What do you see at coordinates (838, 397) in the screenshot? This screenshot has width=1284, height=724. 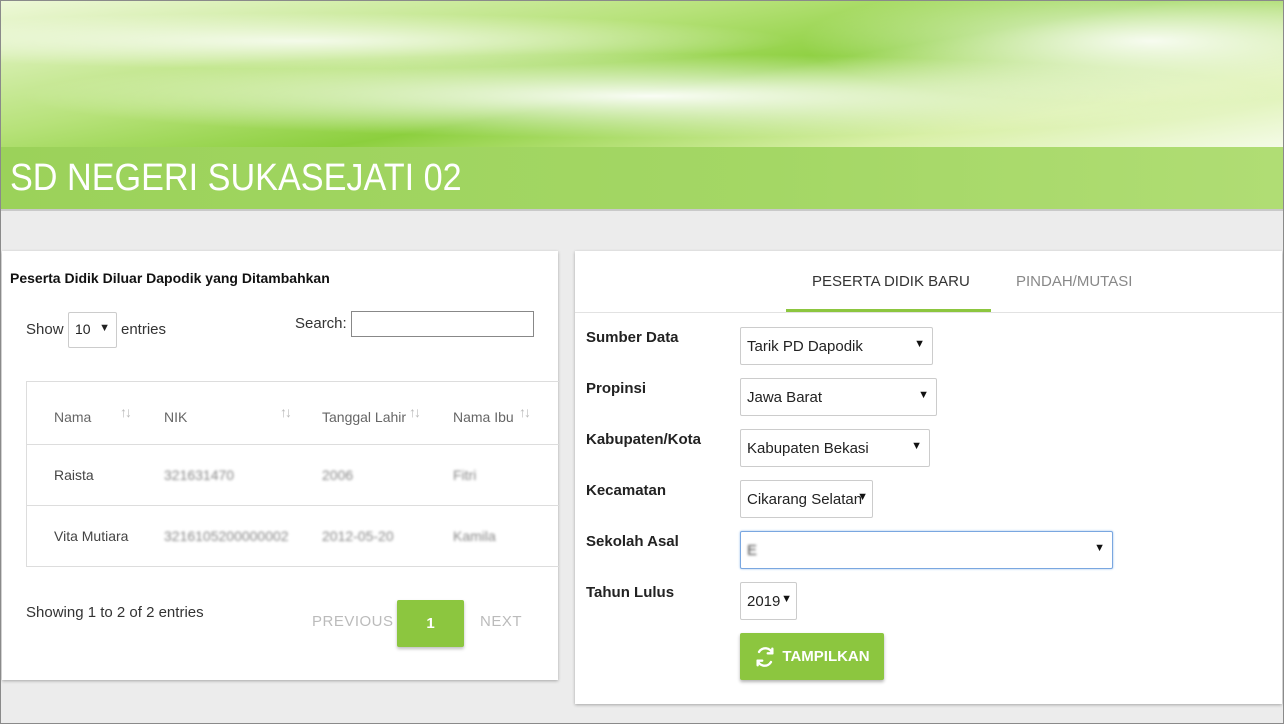 I see `propinsi-select: Jawa Barat ▼` at bounding box center [838, 397].